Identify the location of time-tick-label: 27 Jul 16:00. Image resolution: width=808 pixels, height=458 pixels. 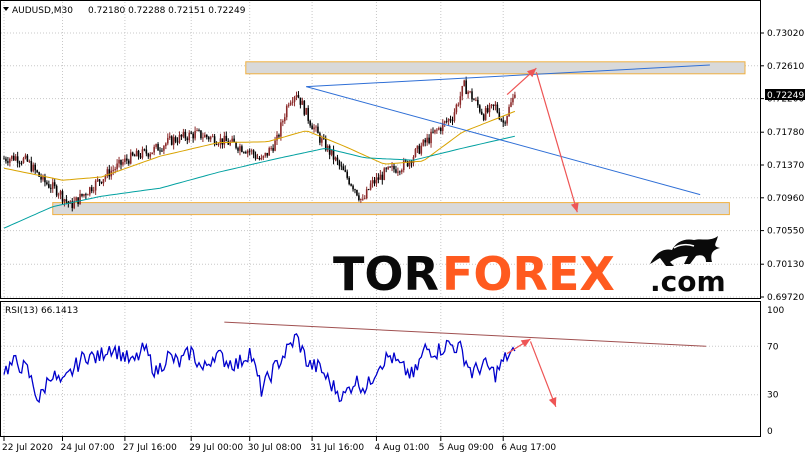
(150, 448).